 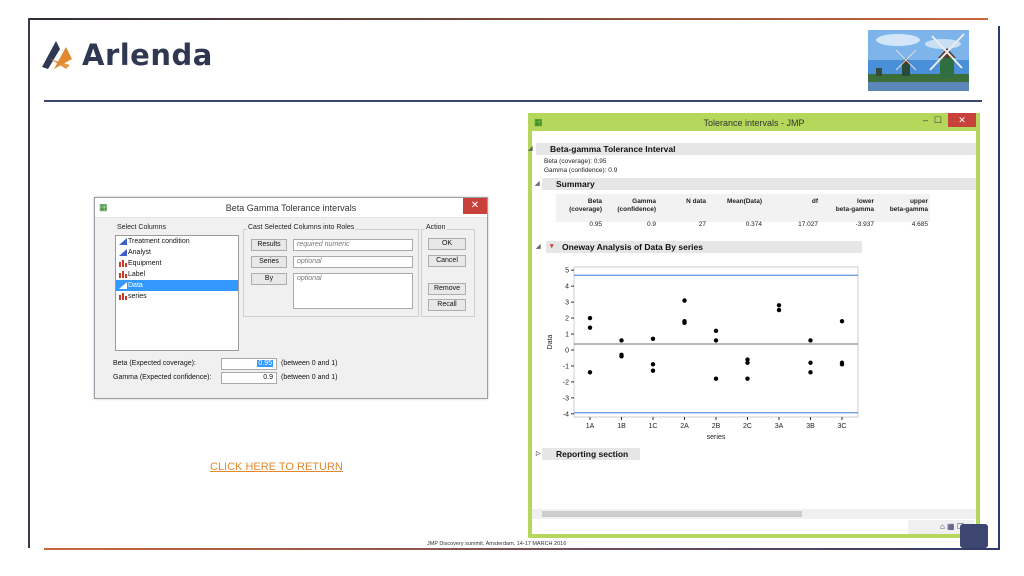 I want to click on summary-header-cell: df, so click(x=814, y=201).